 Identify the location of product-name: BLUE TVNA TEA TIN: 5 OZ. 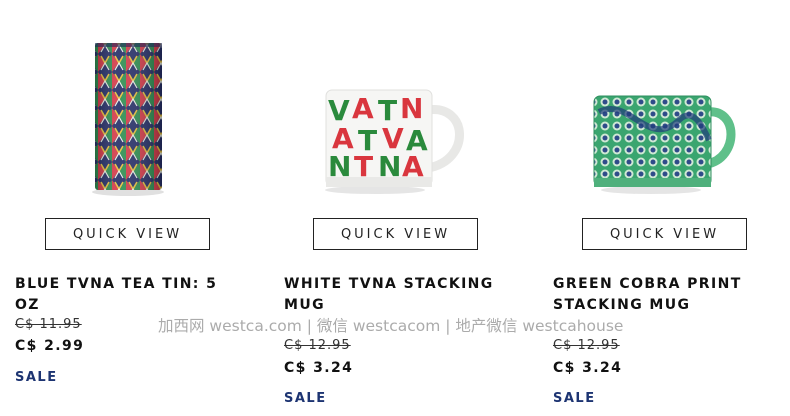
(130, 295).